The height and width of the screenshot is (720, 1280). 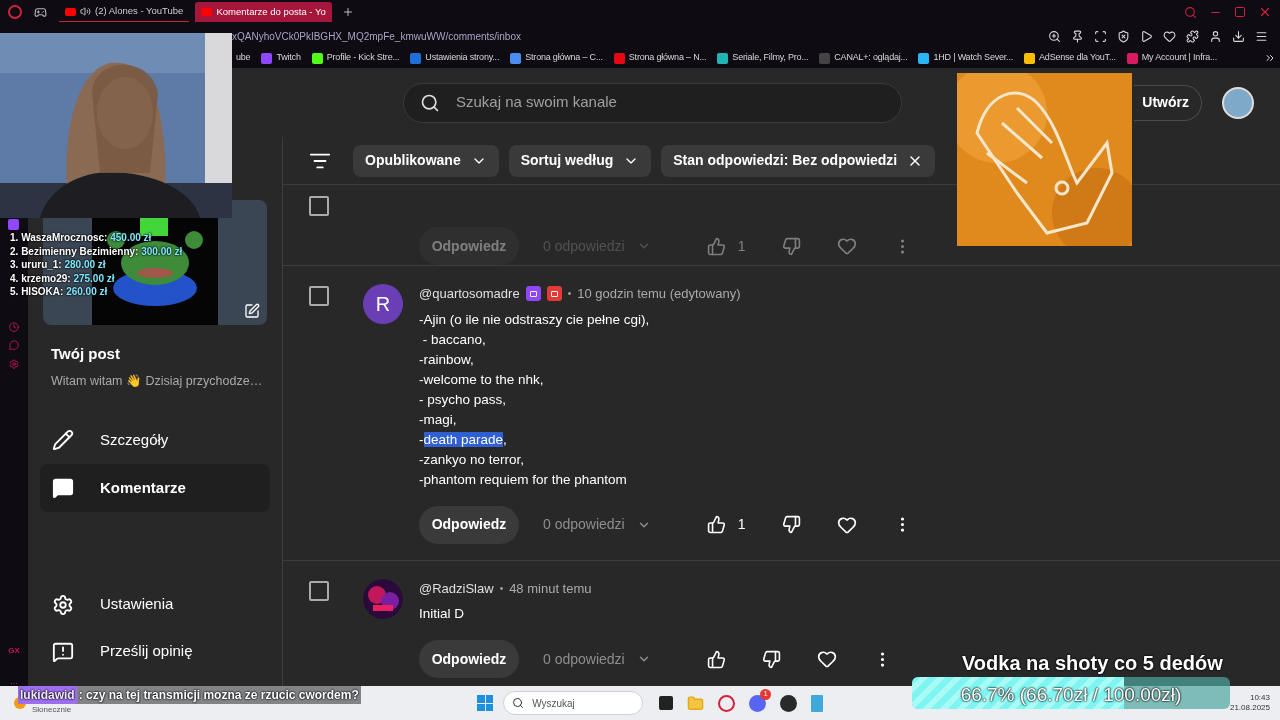 I want to click on goal-title: Vodka na shoty co 5 dedów, so click(x=1092, y=663).